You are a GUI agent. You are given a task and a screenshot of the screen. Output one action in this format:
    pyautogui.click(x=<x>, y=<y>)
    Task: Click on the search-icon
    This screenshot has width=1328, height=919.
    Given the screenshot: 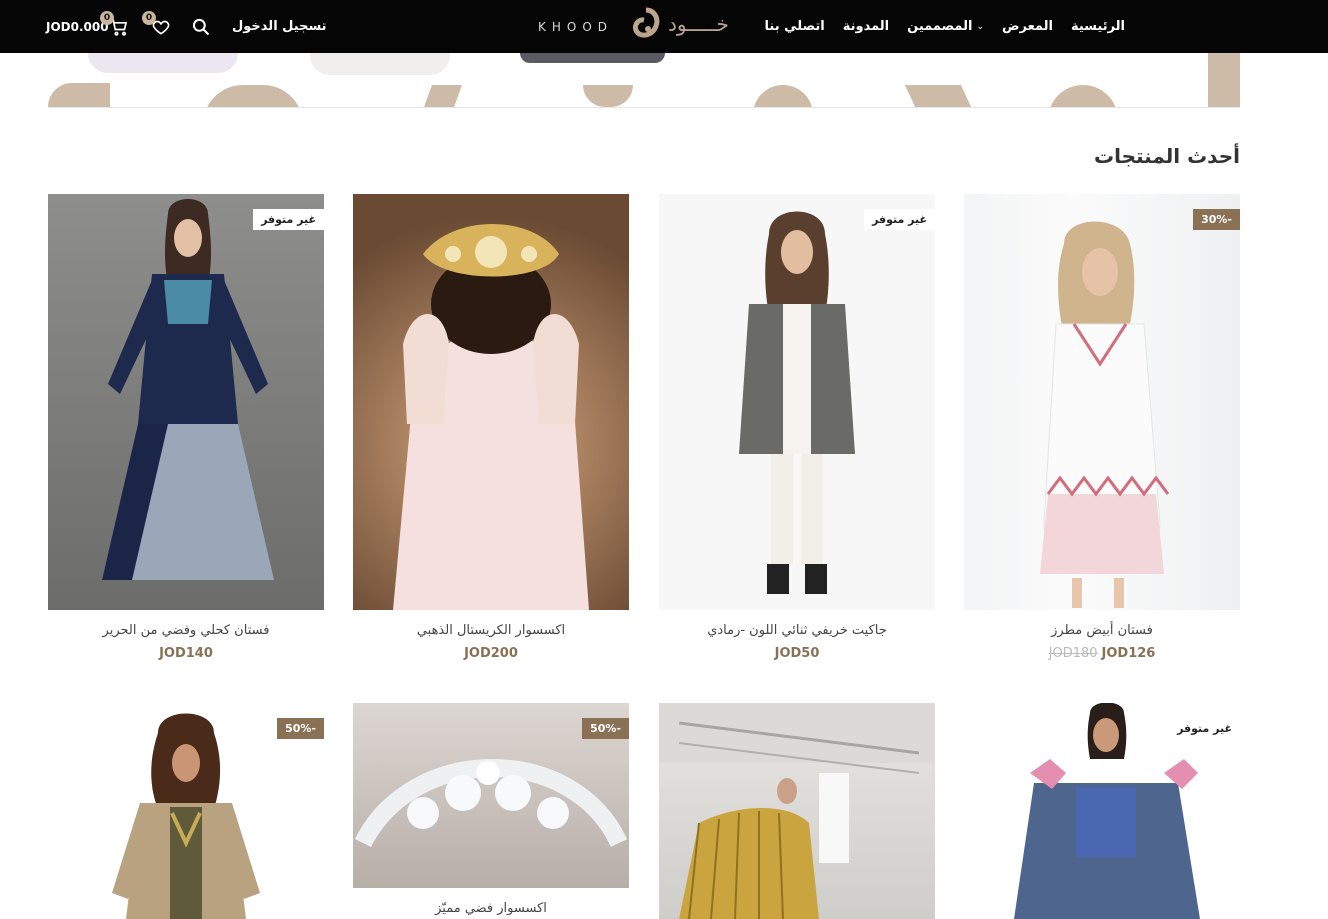 What is the action you would take?
    pyautogui.click(x=201, y=26)
    